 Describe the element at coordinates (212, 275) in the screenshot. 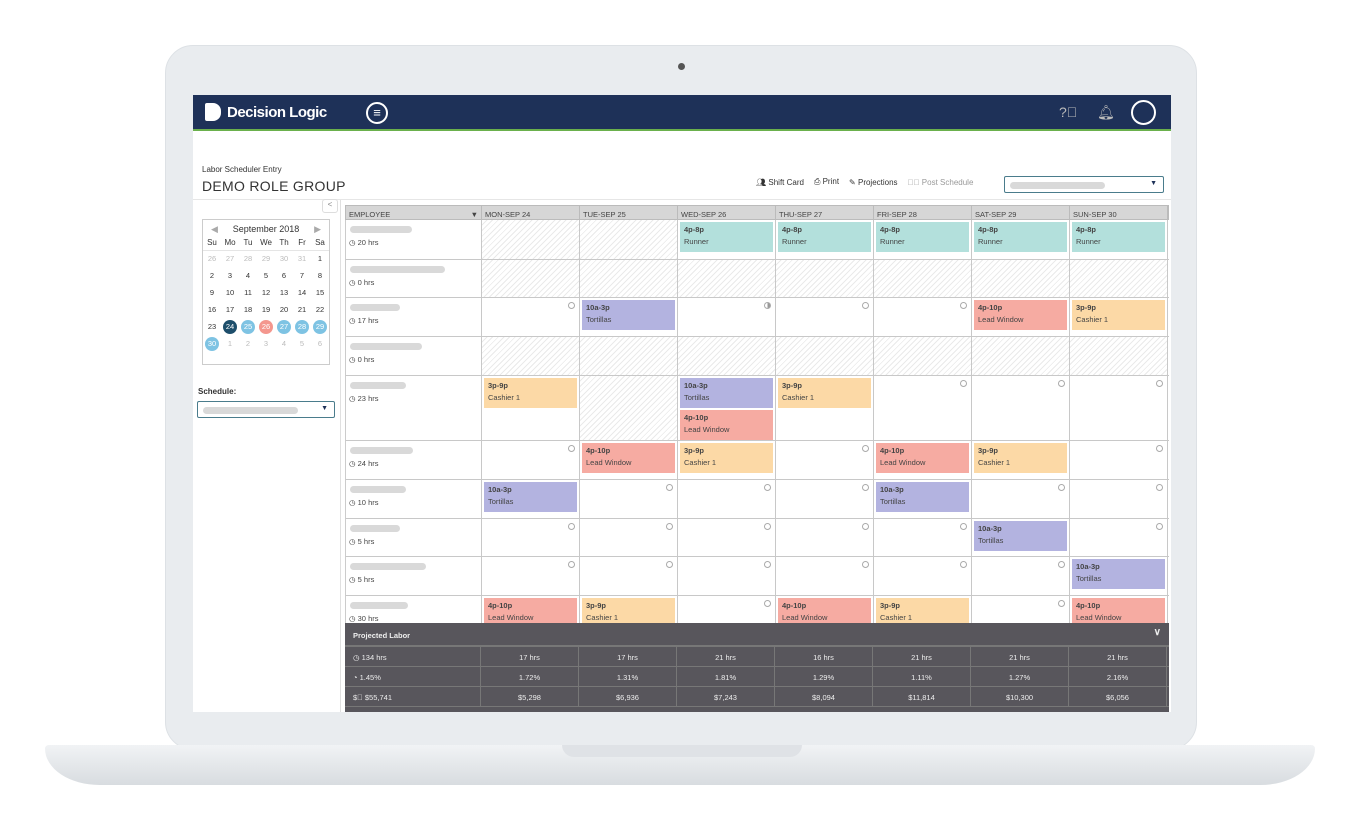

I see `calendar-day: 2` at that location.